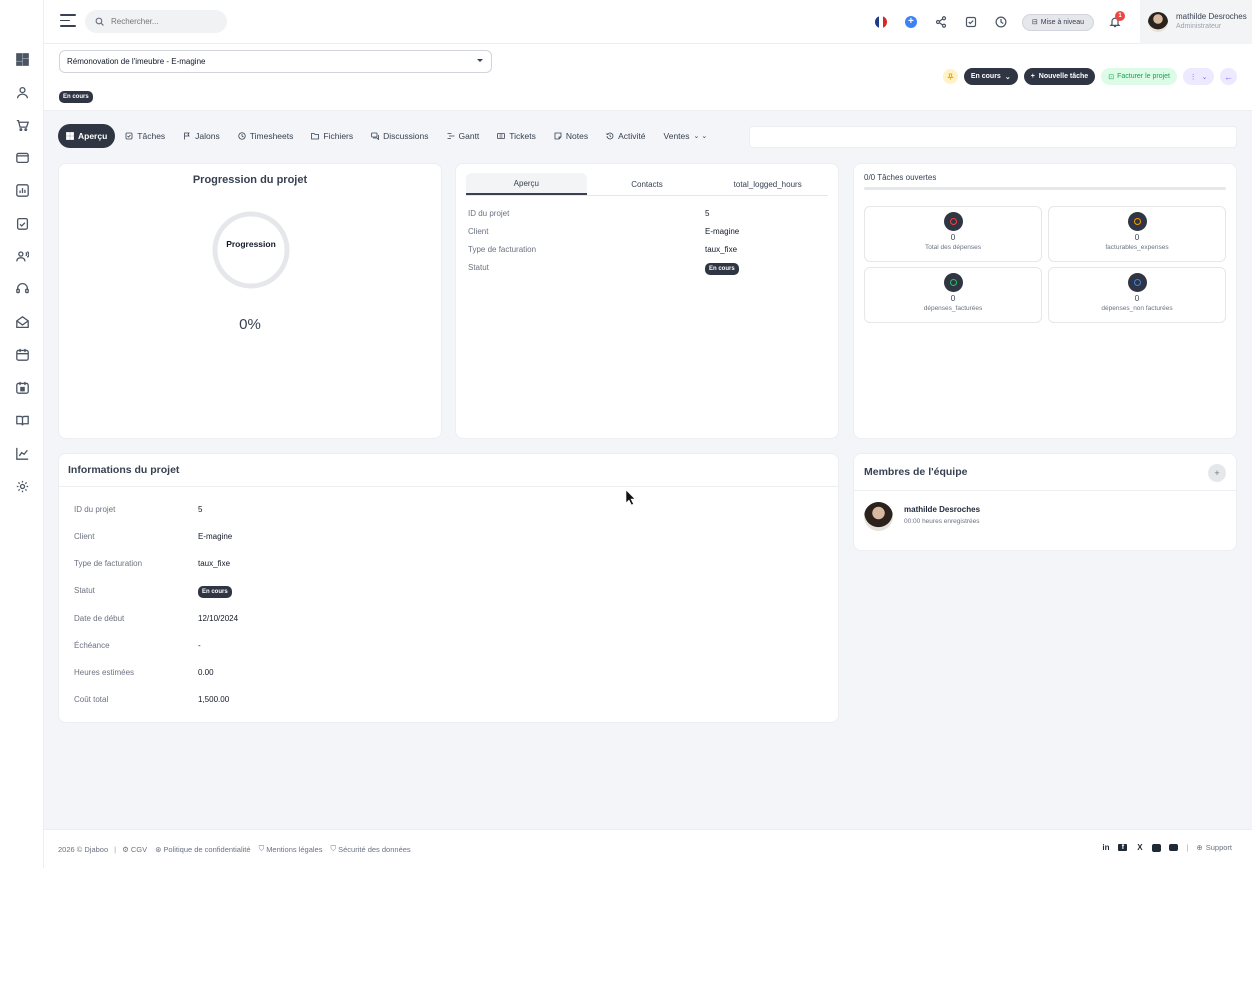 The height and width of the screenshot is (982, 1252). Describe the element at coordinates (166, 21) in the screenshot. I see `search-input` at that location.